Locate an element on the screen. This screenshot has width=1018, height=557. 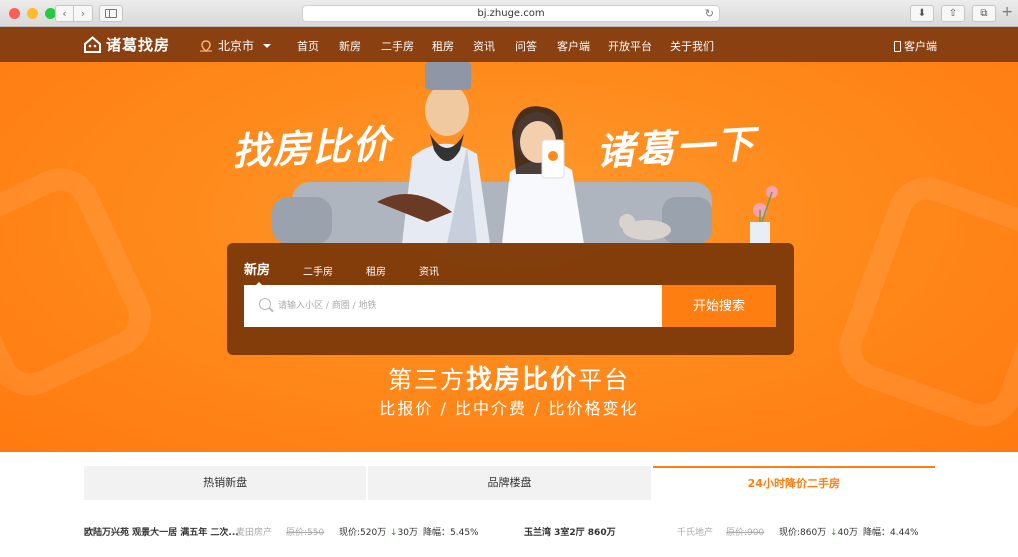
nav-new-homes: 新房 is located at coordinates (360, 46).